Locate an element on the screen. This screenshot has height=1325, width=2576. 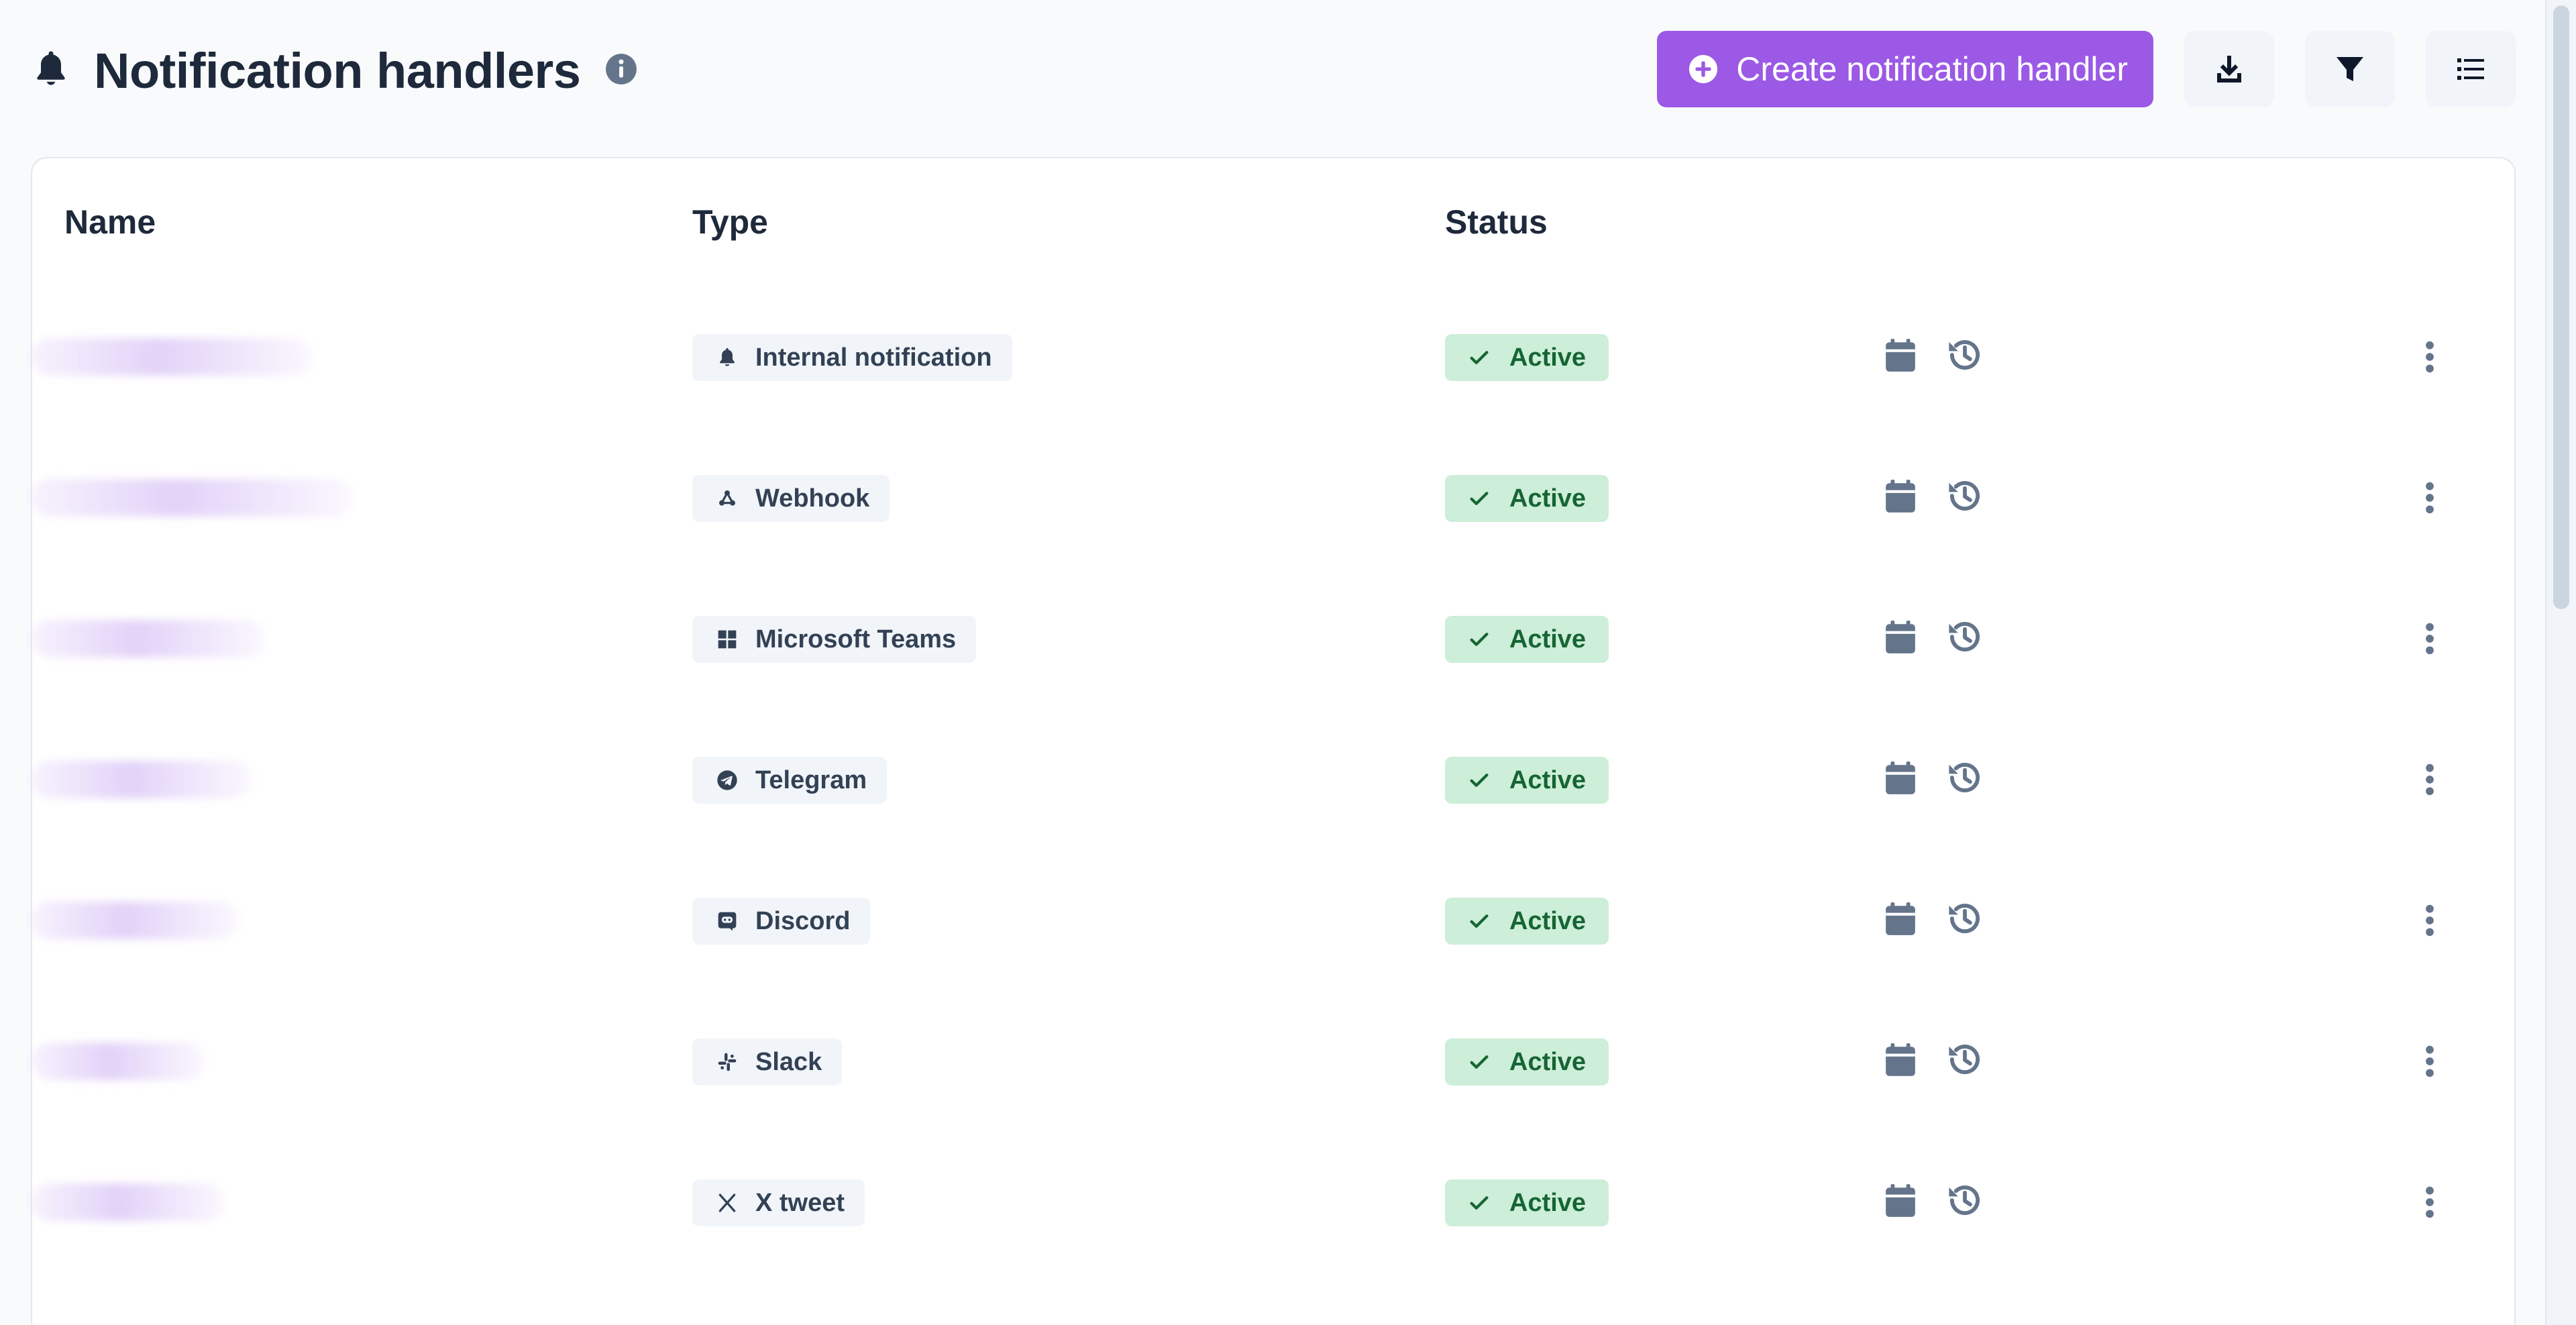
table-row: Telegram Active is located at coordinates (1273, 826).